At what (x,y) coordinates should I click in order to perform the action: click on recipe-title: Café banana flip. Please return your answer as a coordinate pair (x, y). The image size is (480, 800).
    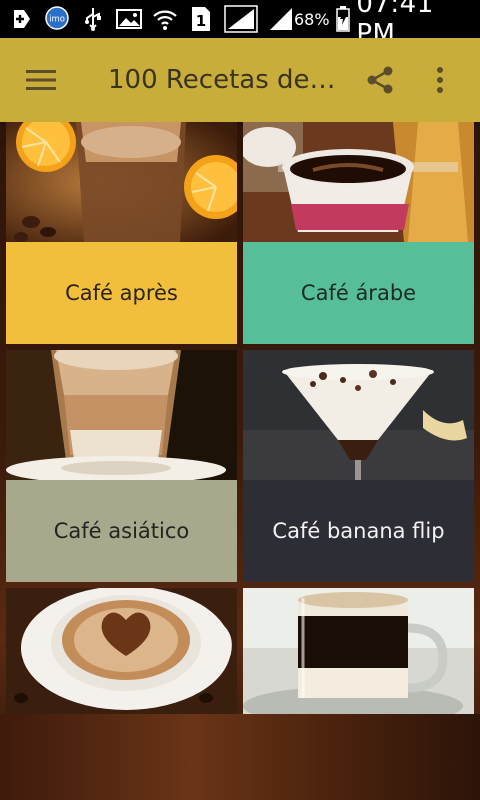
    Looking at the image, I should click on (358, 531).